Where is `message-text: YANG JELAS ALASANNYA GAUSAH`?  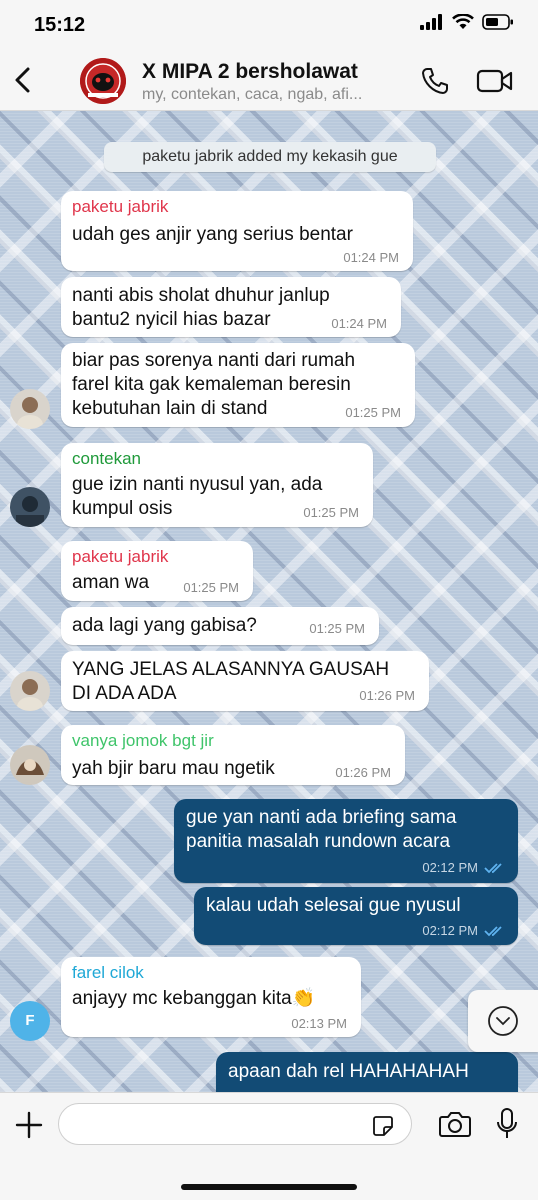 message-text: YANG JELAS ALASANNYA GAUSAH is located at coordinates (231, 669).